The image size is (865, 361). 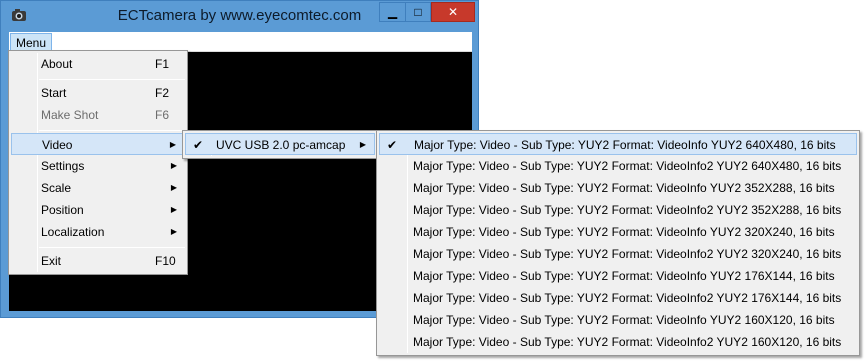 What do you see at coordinates (63, 166) in the screenshot?
I see `menu-item-label: Settings` at bounding box center [63, 166].